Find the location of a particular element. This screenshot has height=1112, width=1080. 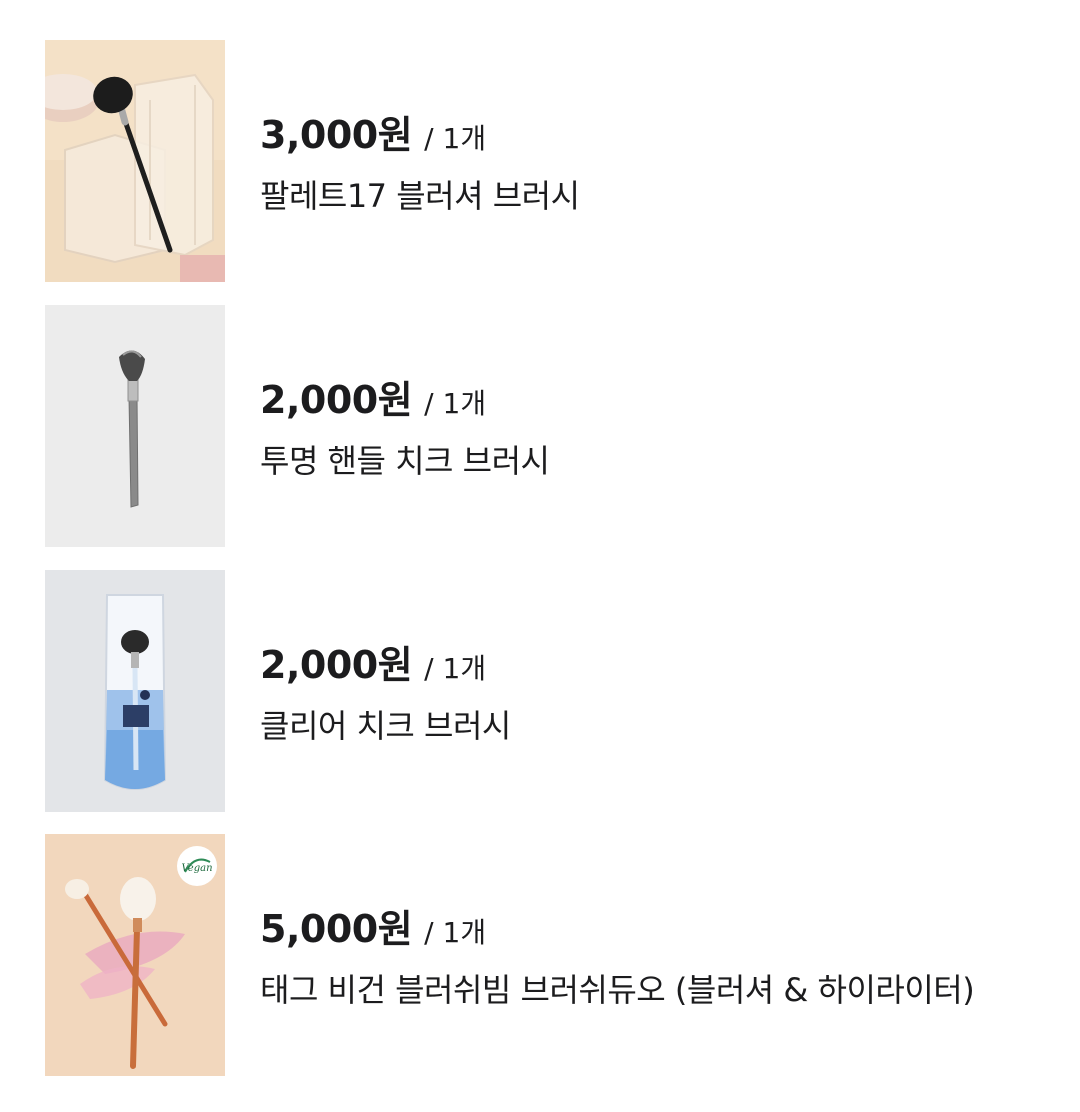

blush-brush-in-holder-image is located at coordinates (135, 161).